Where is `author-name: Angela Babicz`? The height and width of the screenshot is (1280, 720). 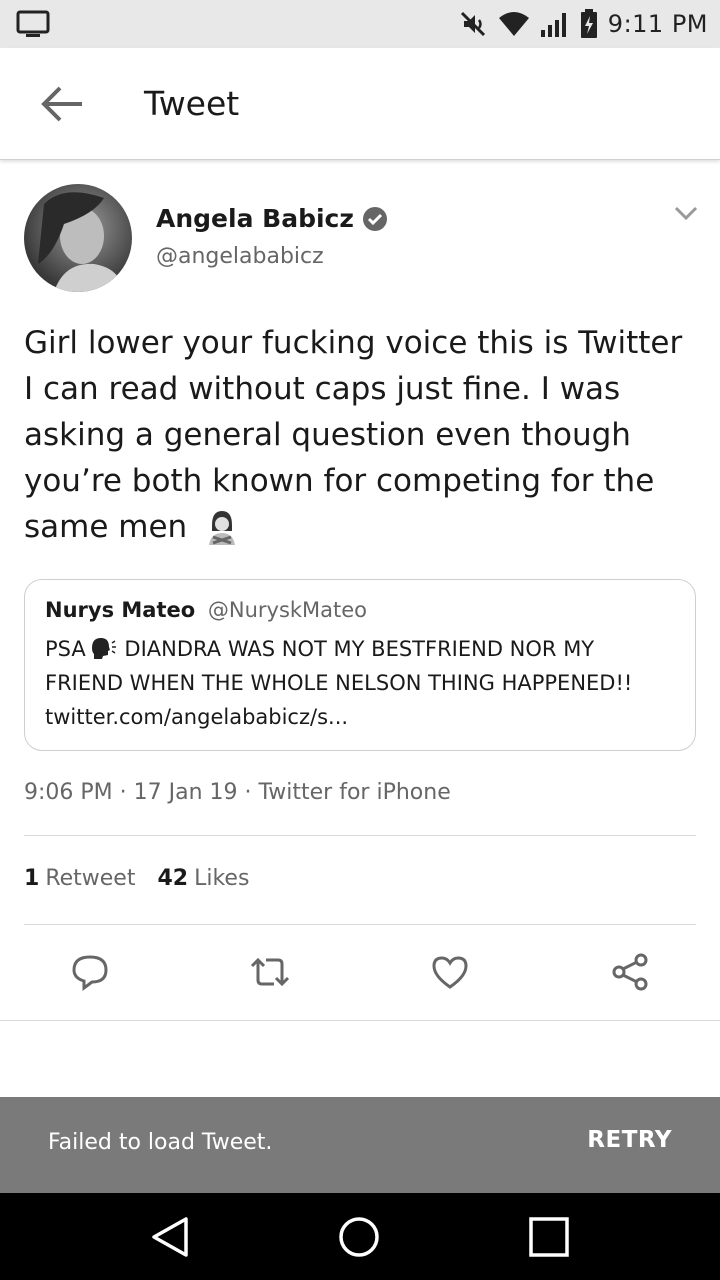
author-name: Angela Babicz is located at coordinates (272, 218).